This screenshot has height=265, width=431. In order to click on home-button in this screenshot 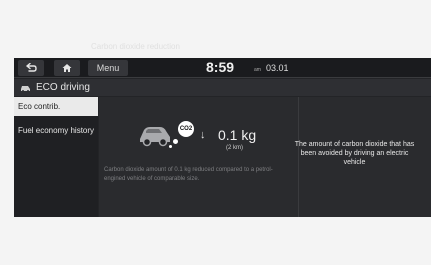, I will do `click(67, 68)`.